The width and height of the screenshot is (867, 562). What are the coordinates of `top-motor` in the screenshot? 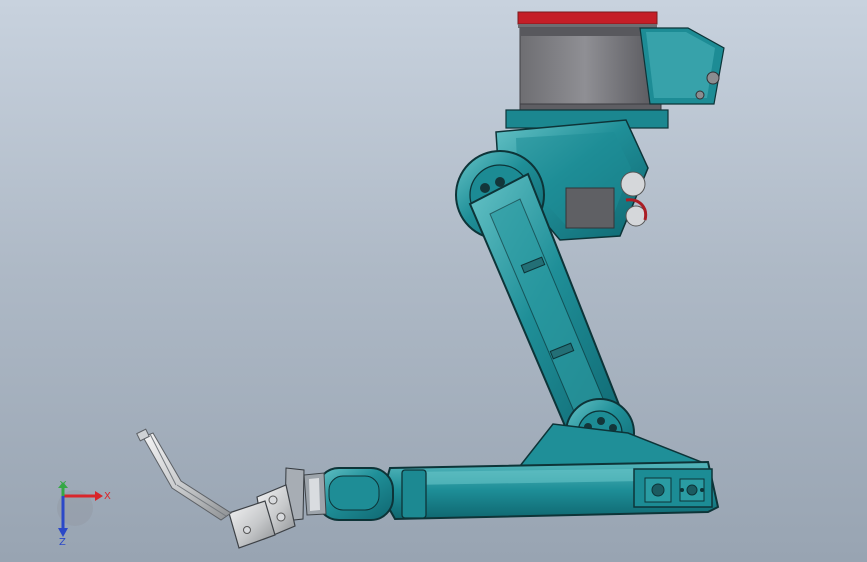 It's located at (615, 70).